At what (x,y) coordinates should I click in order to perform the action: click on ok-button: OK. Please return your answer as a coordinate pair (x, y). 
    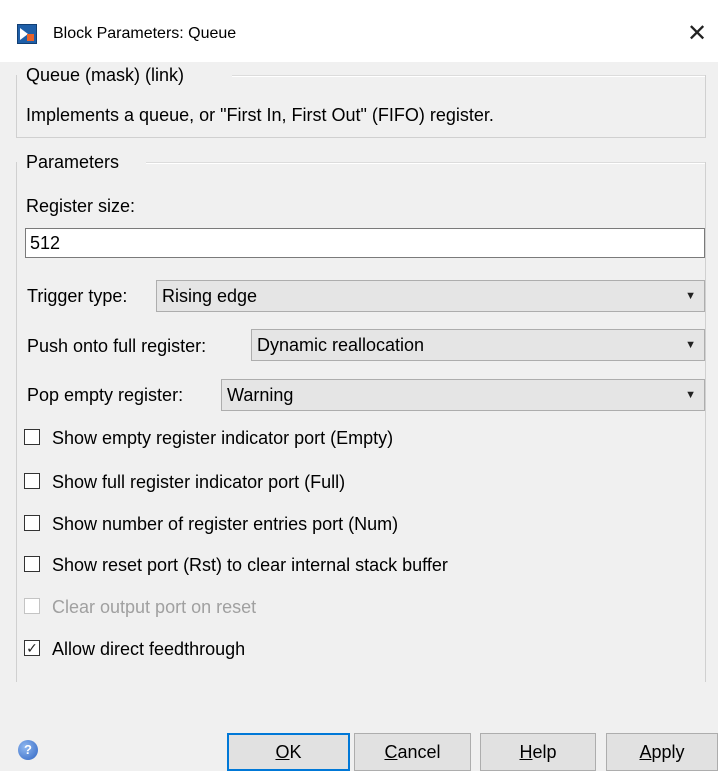
    Looking at the image, I should click on (288, 752).